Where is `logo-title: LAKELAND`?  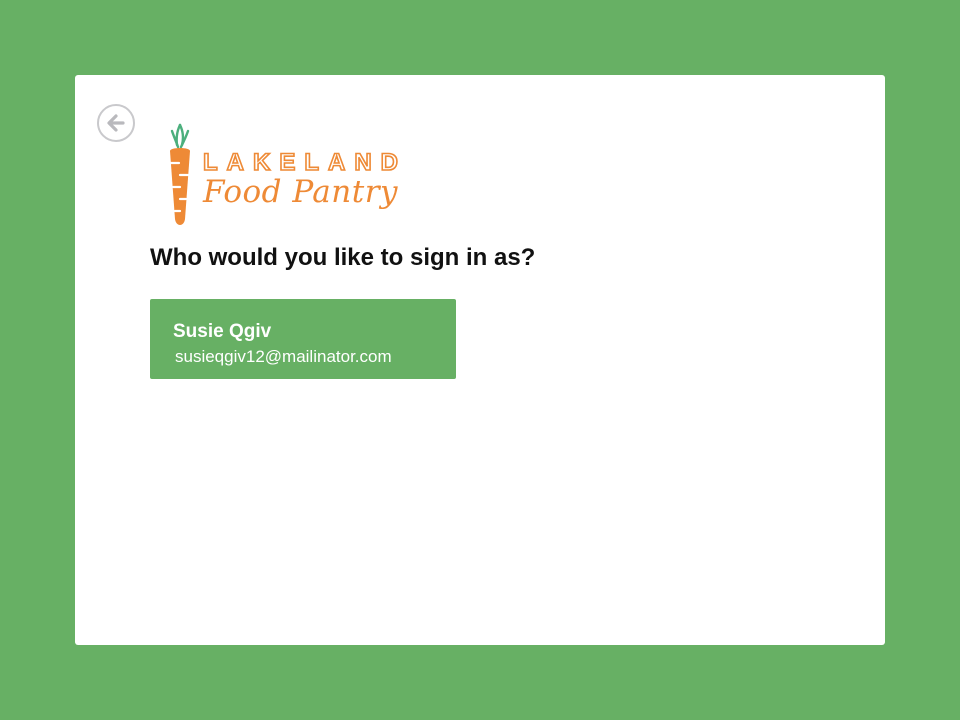 logo-title: LAKELAND is located at coordinates (304, 162).